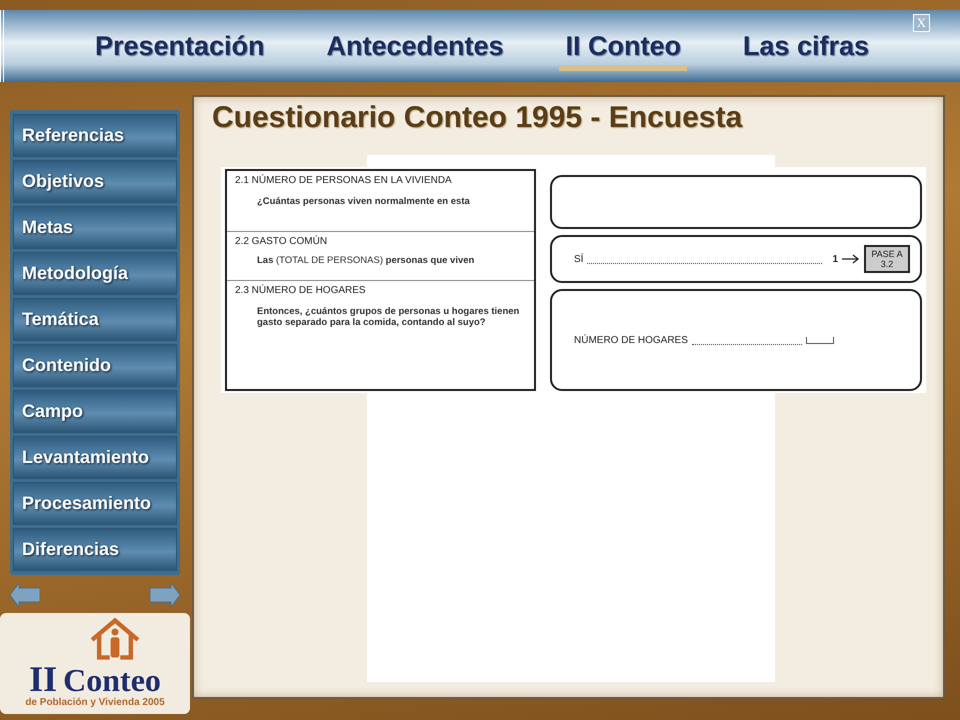 The width and height of the screenshot is (960, 720). I want to click on sidebar-item: Metas, so click(95, 227).